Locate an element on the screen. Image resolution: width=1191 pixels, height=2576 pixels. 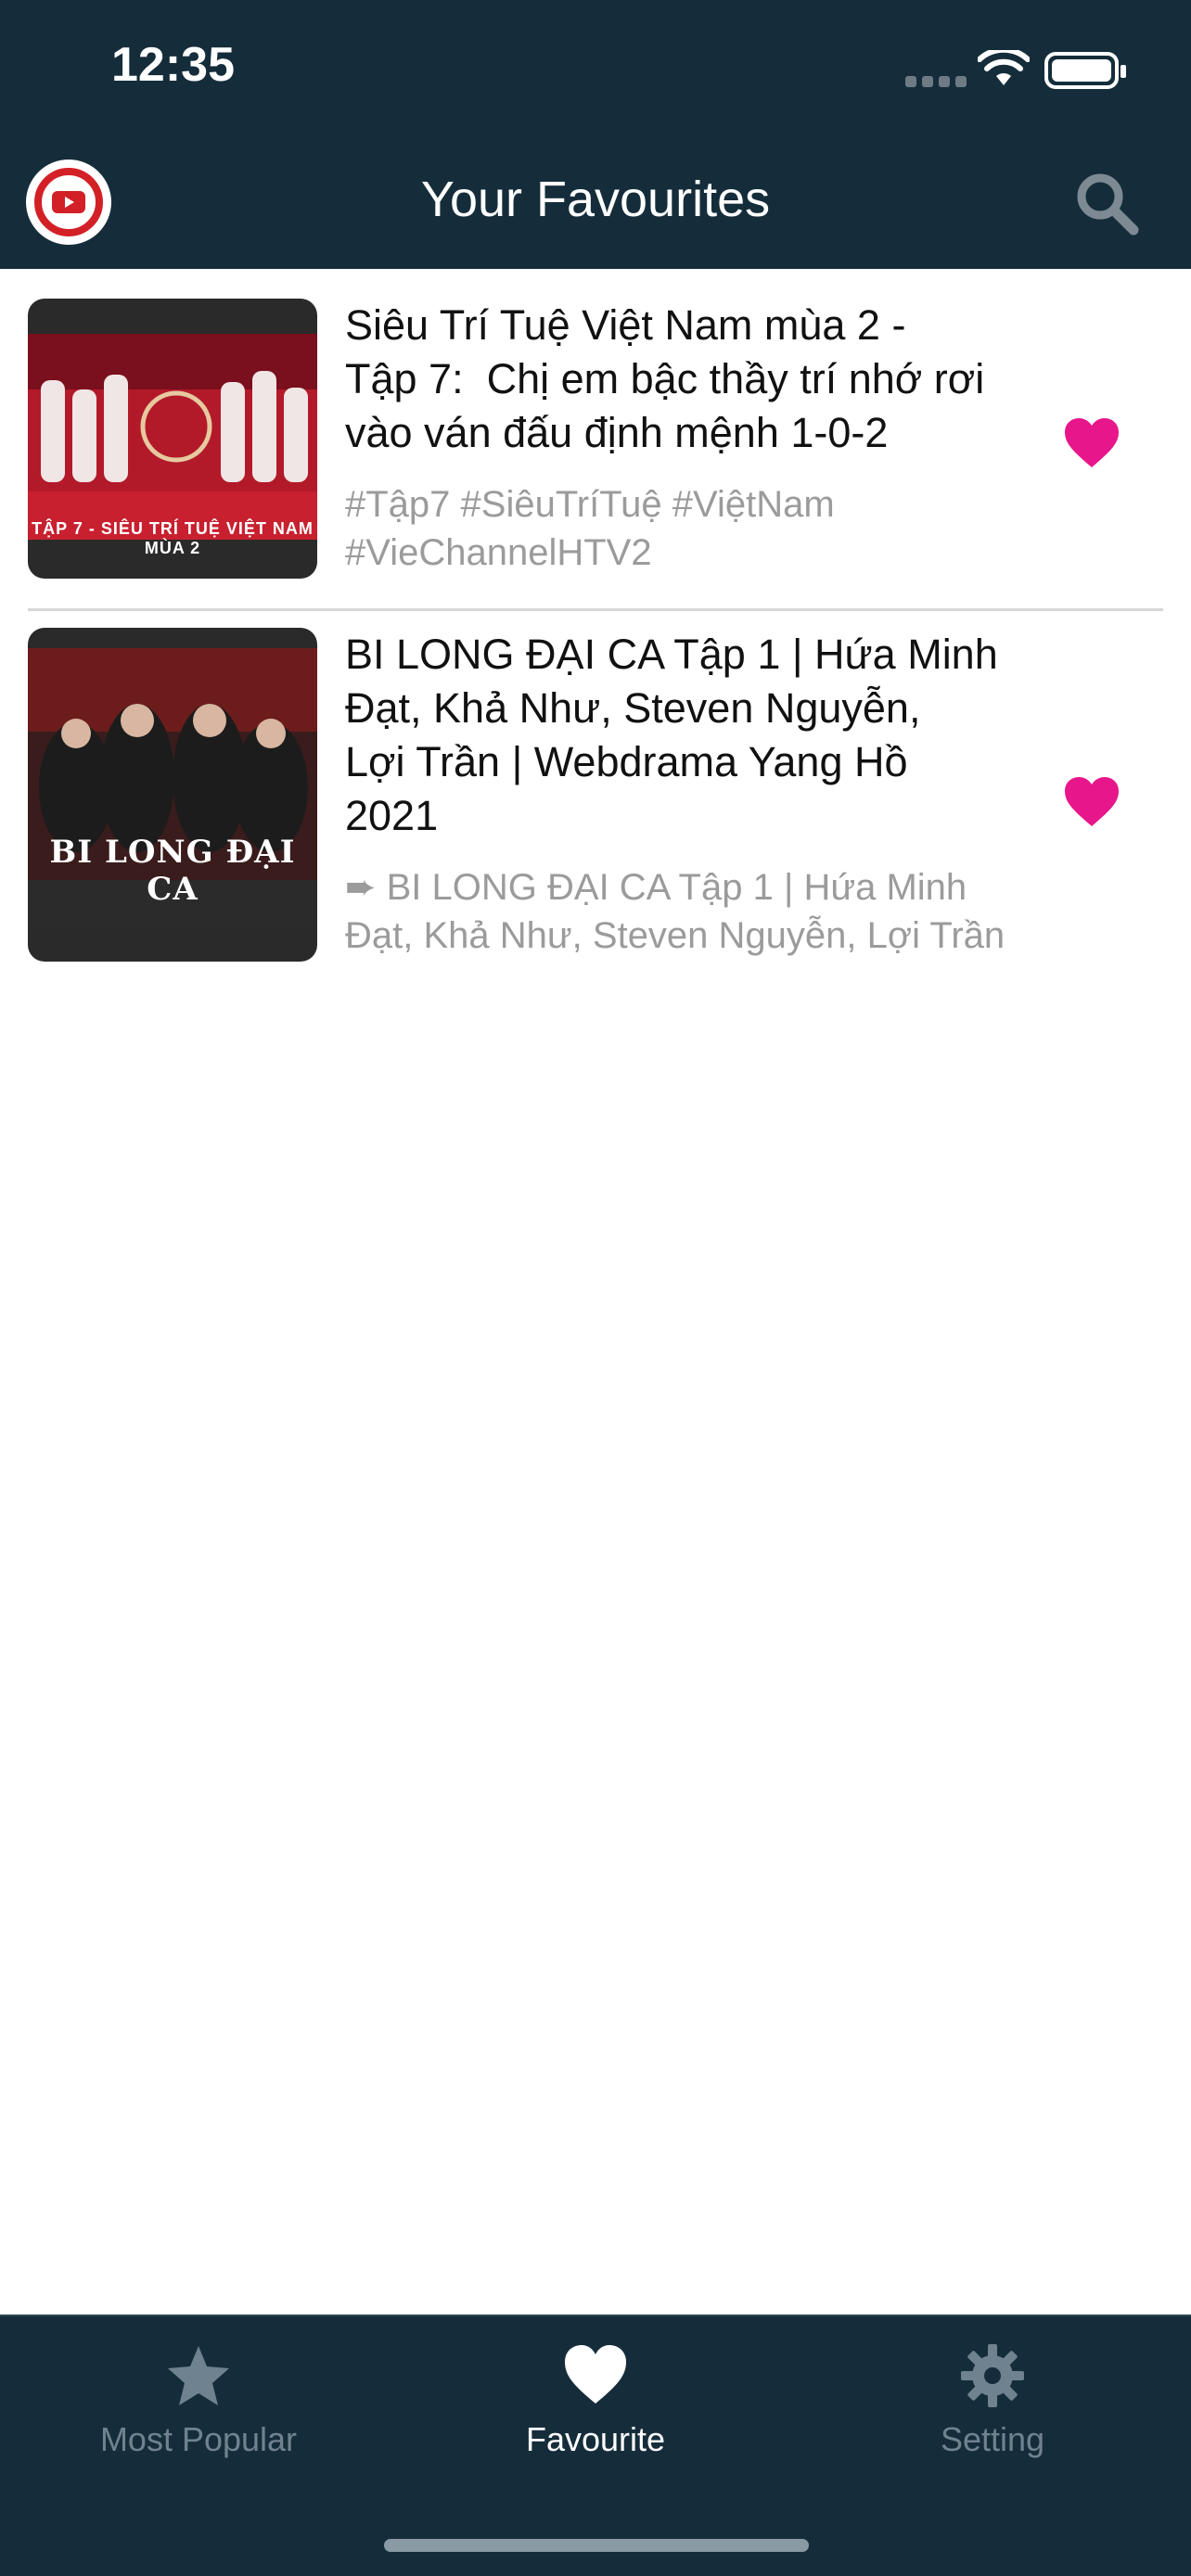
tab-most-popular: Most Popular is located at coordinates (198, 2400).